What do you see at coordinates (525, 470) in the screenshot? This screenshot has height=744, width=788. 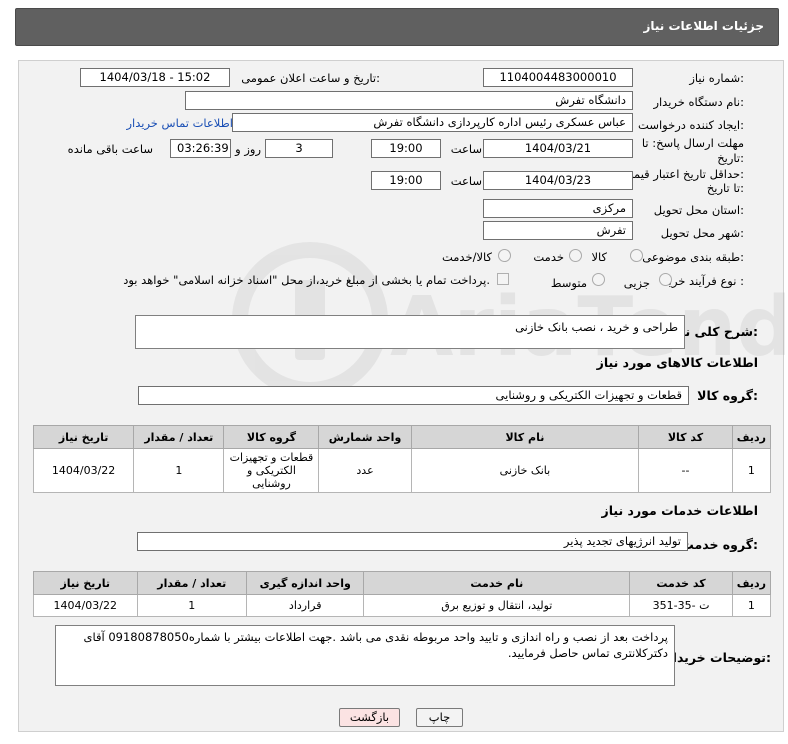 I see `goods-cell-name: بانک خازنی` at bounding box center [525, 470].